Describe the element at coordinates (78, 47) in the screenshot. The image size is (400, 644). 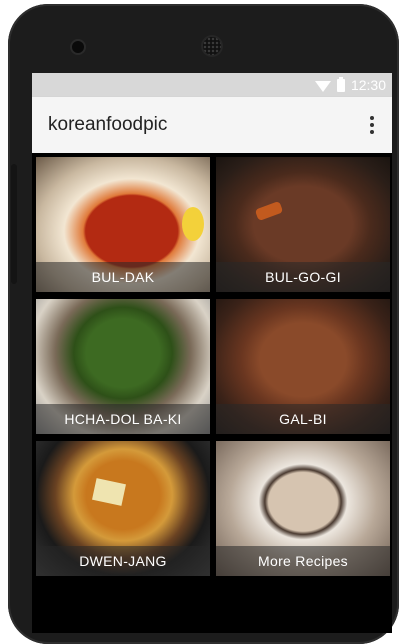
I see `front-camera` at that location.